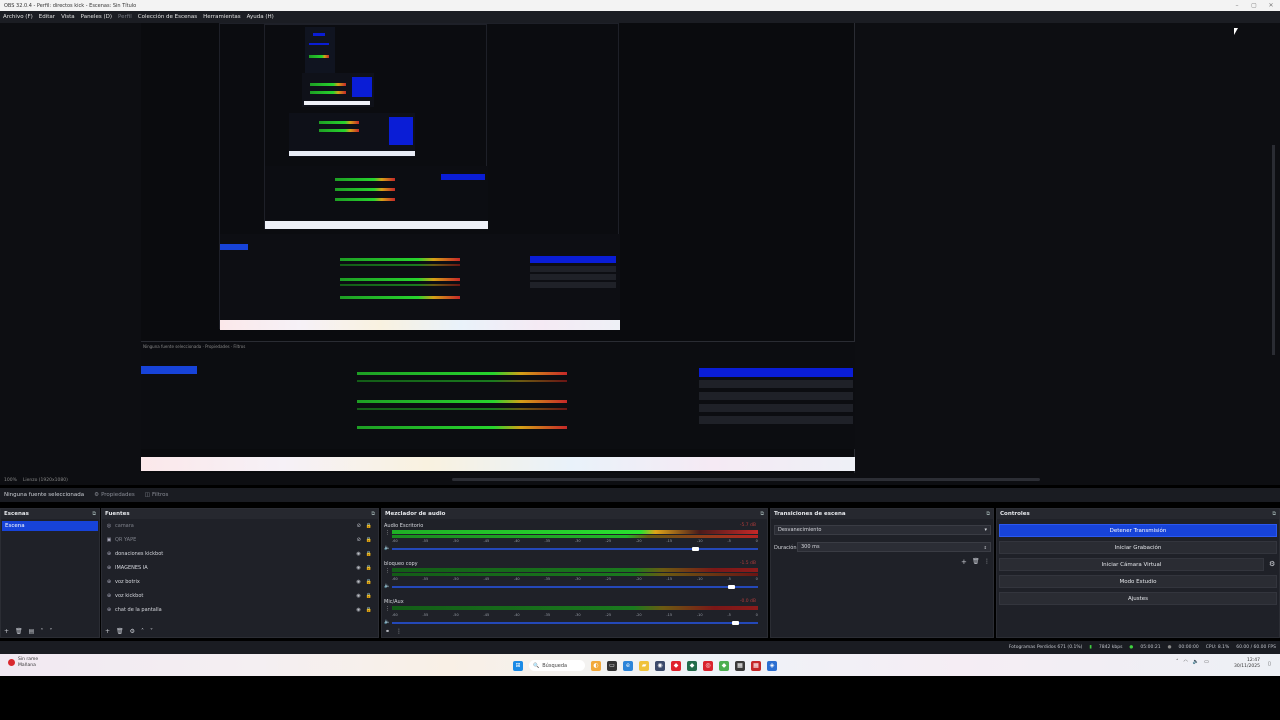 The image size is (1280, 720). Describe the element at coordinates (1186, 662) in the screenshot. I see `network-icon: ◠` at that location.